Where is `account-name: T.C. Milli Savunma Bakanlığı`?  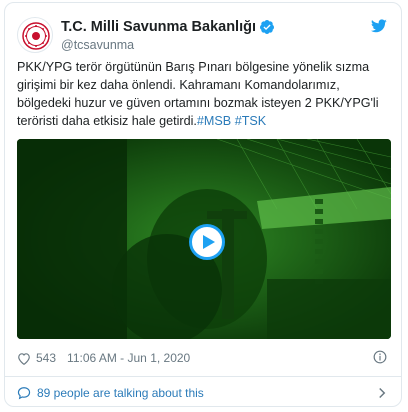
account-name: T.C. Milli Savunma Bakanlığı is located at coordinates (158, 27).